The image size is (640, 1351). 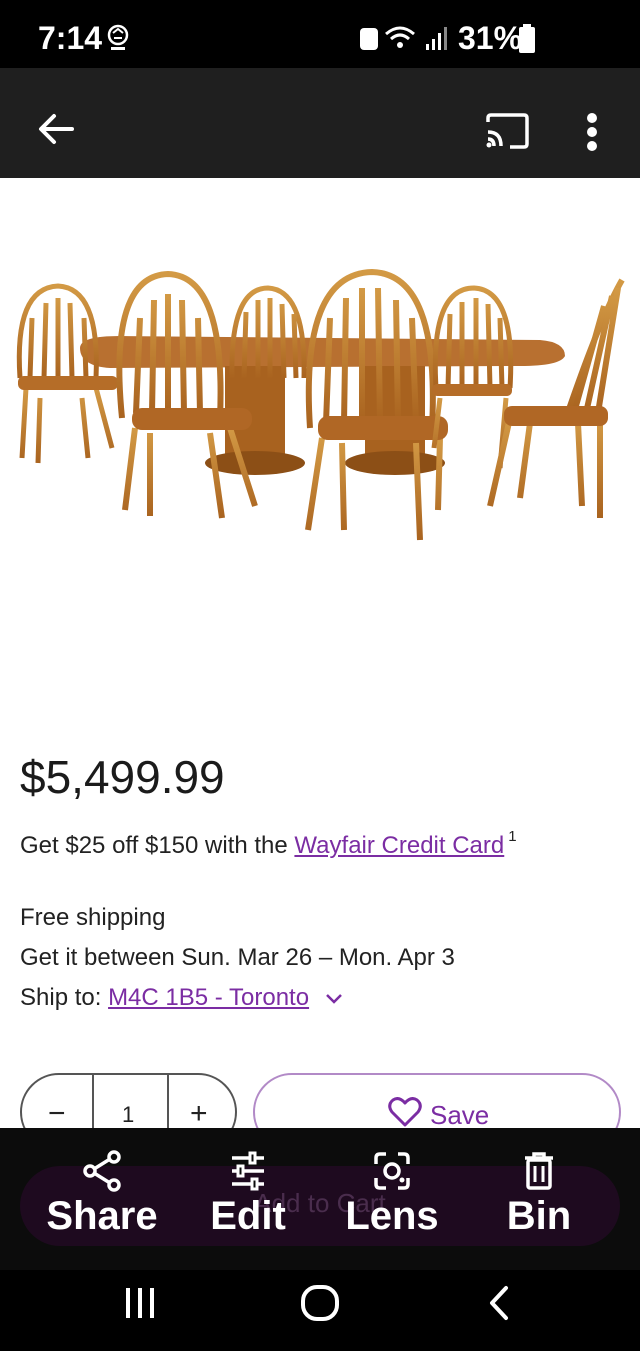 What do you see at coordinates (512, 836) in the screenshot?
I see `promo-footnote: 1` at bounding box center [512, 836].